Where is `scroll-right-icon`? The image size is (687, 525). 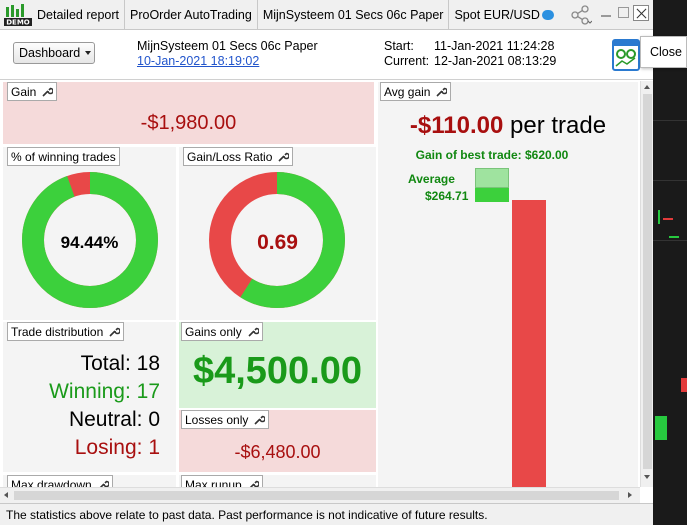 scroll-right-icon is located at coordinates (630, 495).